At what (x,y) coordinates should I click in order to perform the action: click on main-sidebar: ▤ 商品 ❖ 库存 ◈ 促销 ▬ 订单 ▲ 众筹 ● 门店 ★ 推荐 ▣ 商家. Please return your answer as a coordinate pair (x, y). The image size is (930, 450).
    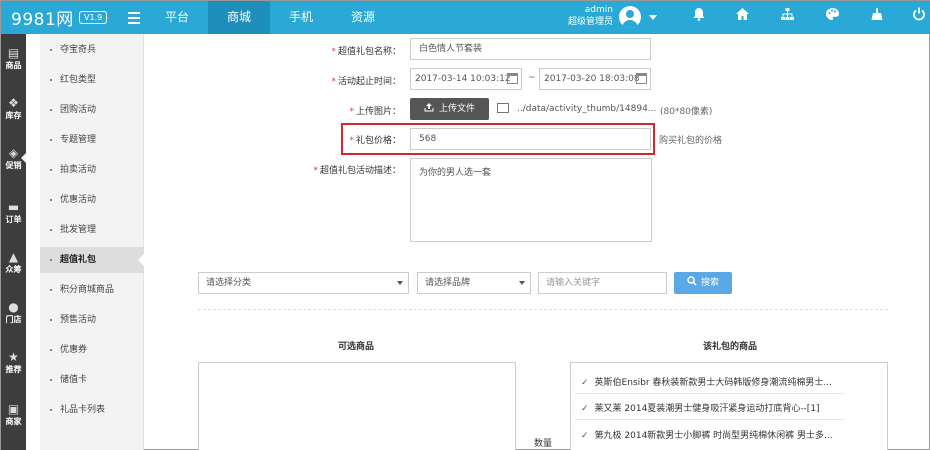
    Looking at the image, I should click on (14, 242).